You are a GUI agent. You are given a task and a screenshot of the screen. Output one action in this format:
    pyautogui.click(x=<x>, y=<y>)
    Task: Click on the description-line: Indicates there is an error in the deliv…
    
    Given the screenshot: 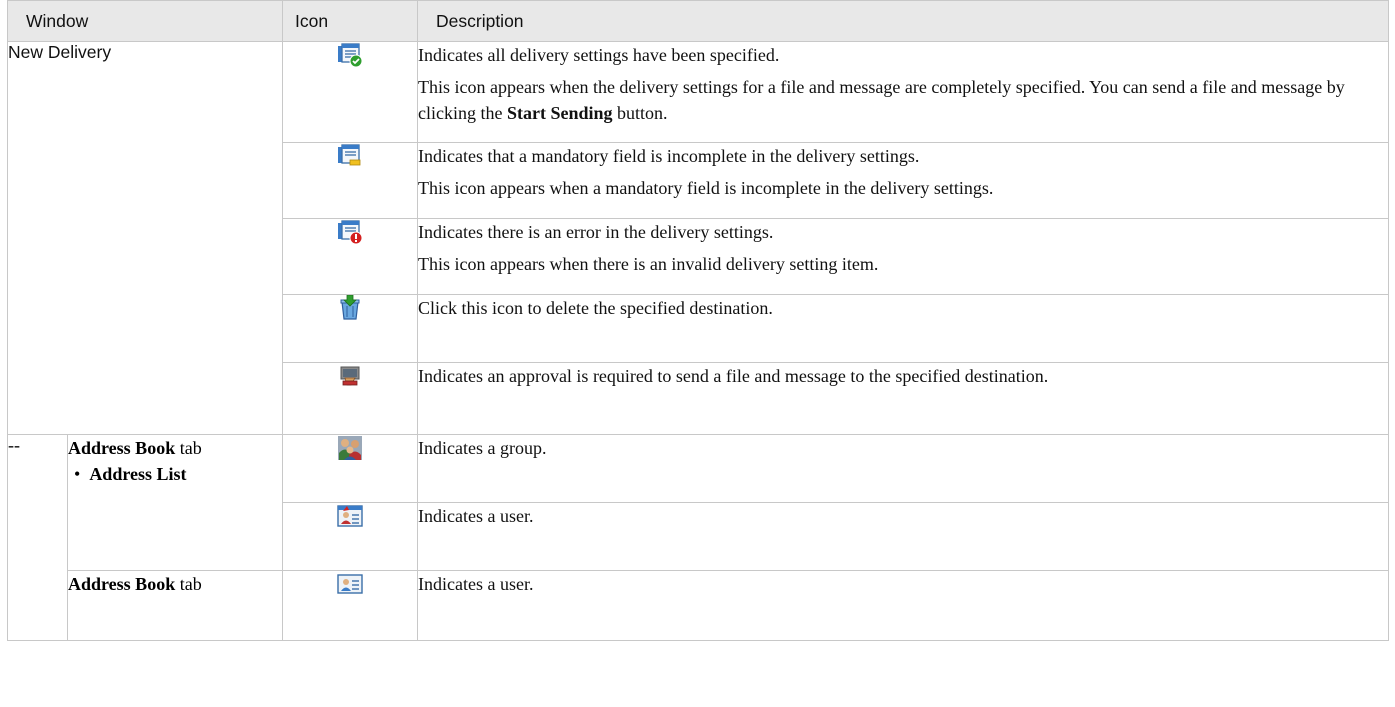 What is the action you would take?
    pyautogui.click(x=596, y=232)
    